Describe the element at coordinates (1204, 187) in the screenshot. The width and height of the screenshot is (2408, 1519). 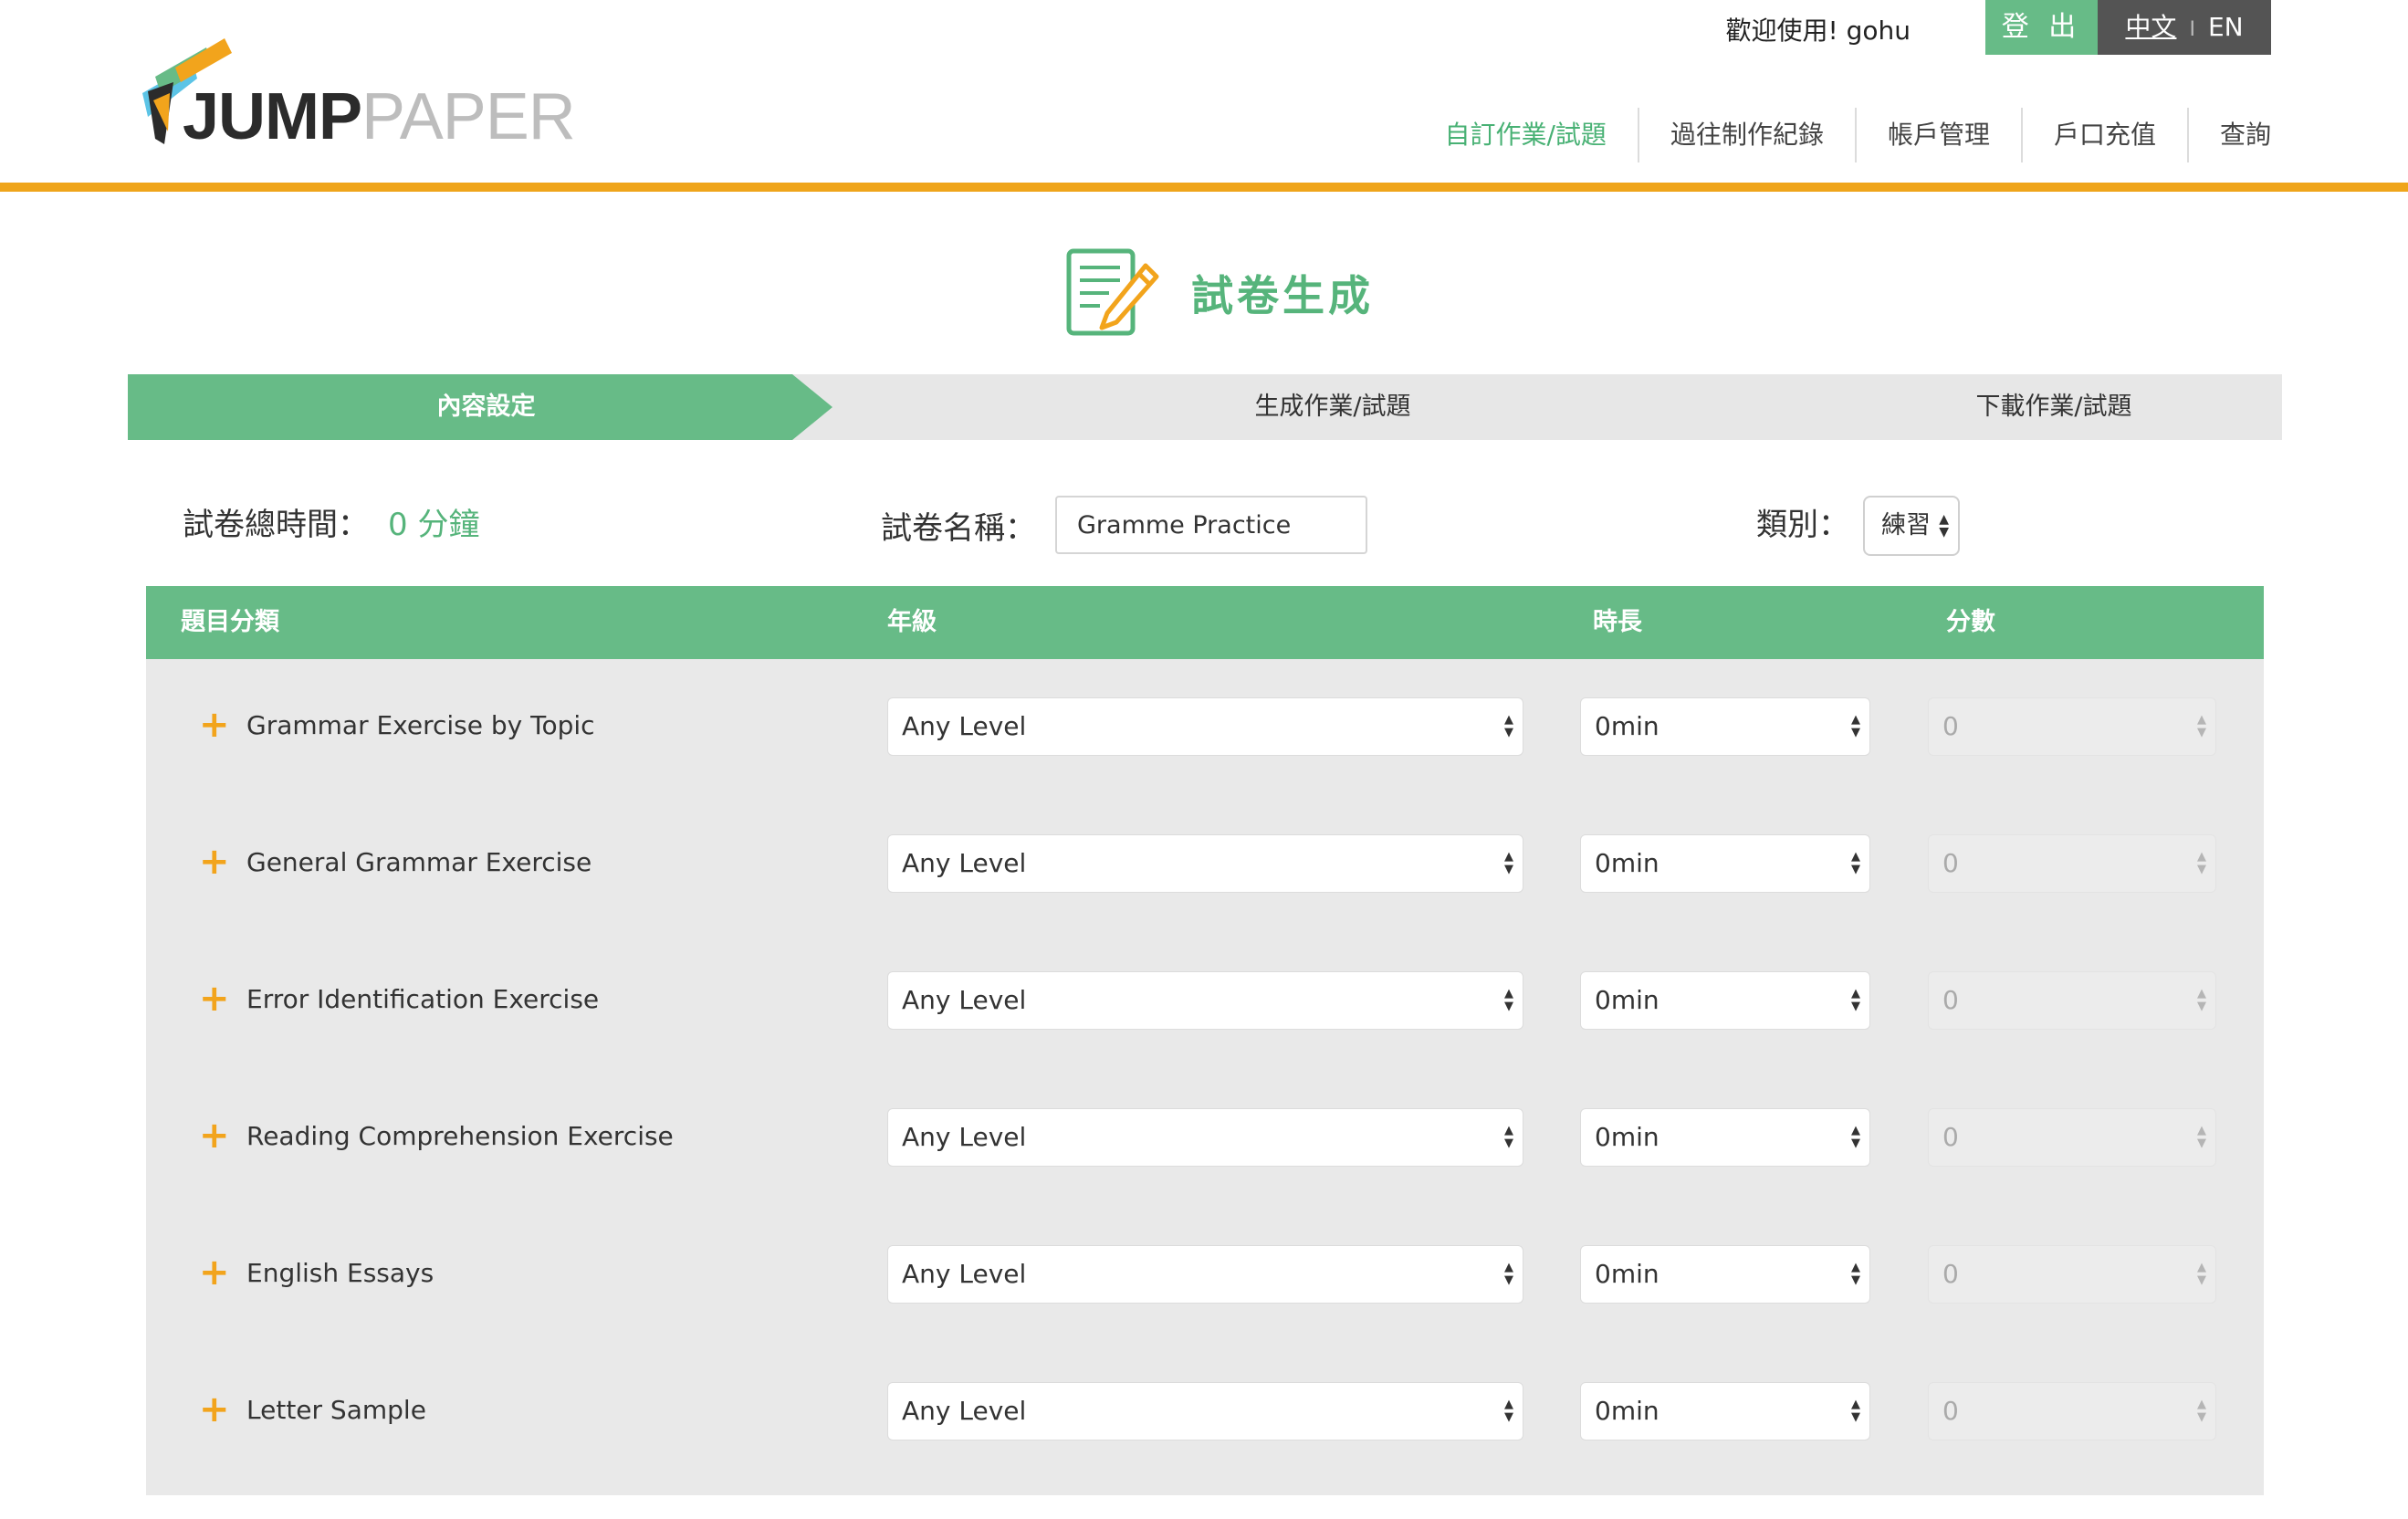
I see `header-divider` at that location.